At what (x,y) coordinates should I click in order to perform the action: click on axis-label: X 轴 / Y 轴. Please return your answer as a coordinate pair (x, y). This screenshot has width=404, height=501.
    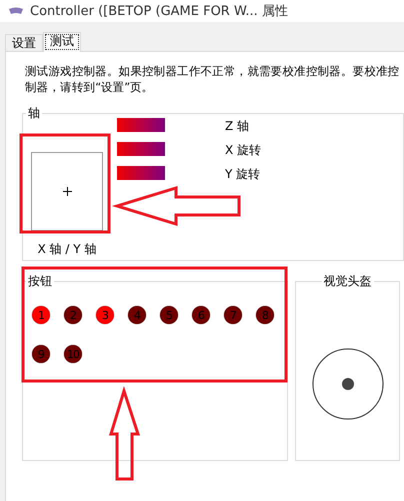
    Looking at the image, I should click on (67, 249).